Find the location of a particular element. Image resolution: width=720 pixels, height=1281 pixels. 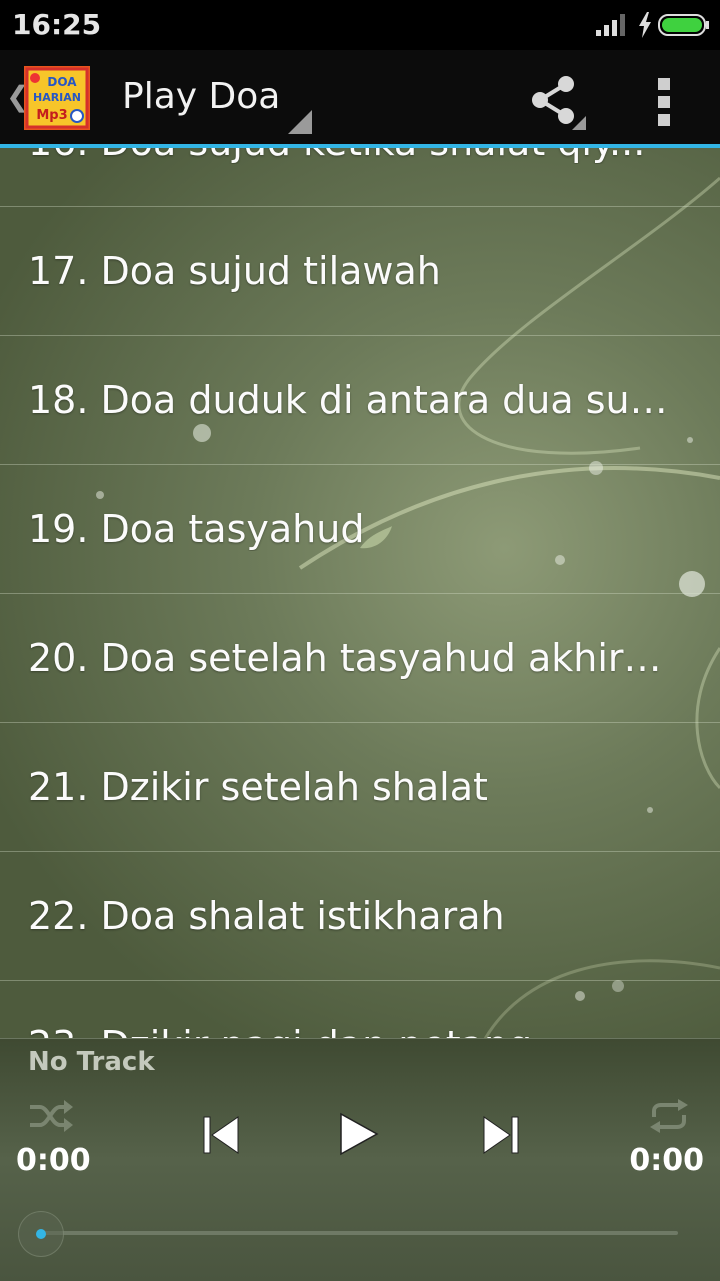

shuffle-icon is located at coordinates (51, 1116).